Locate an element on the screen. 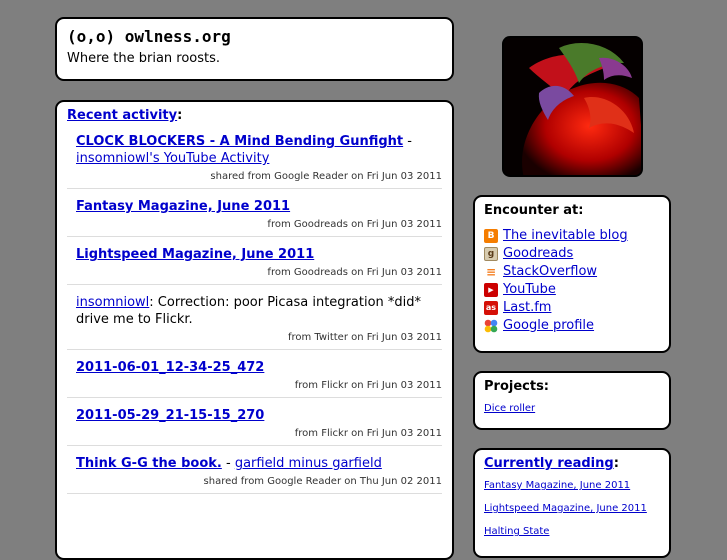 This screenshot has height=560, width=727. encounter-link: Google profile is located at coordinates (548, 326).